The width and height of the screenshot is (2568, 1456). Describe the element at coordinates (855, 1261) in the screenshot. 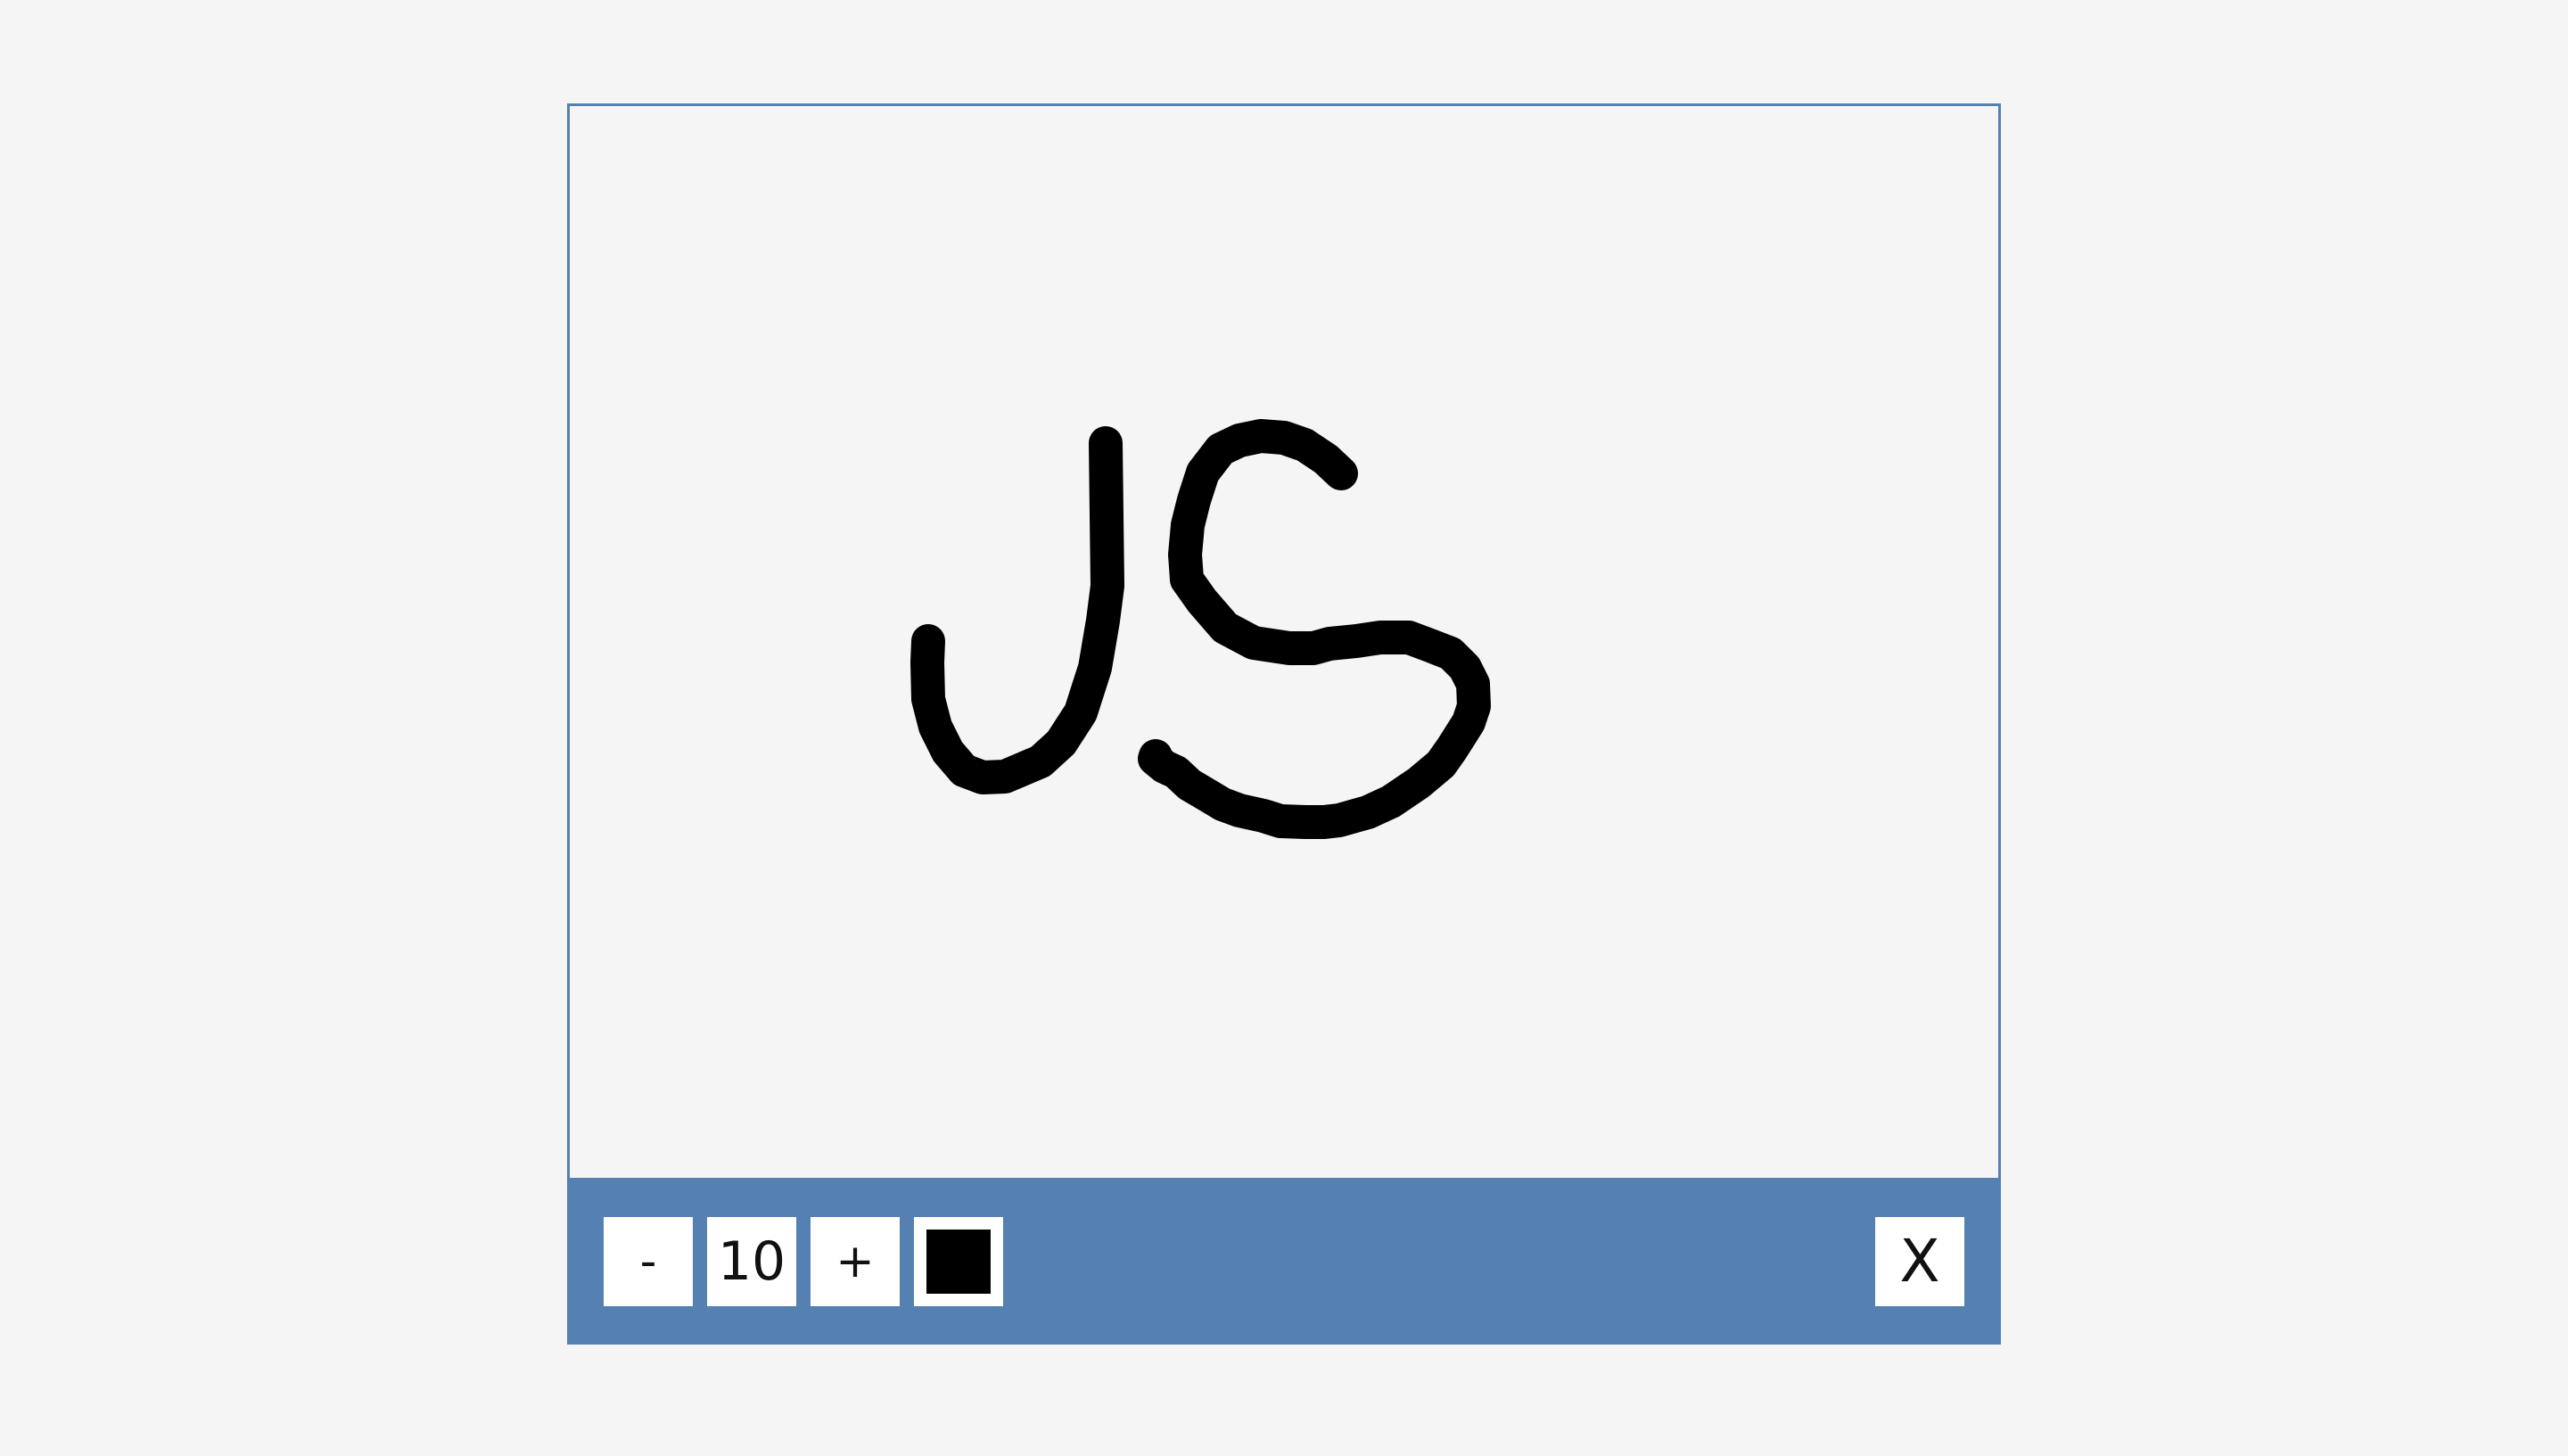

I see `increase-brush-size-button: +` at that location.